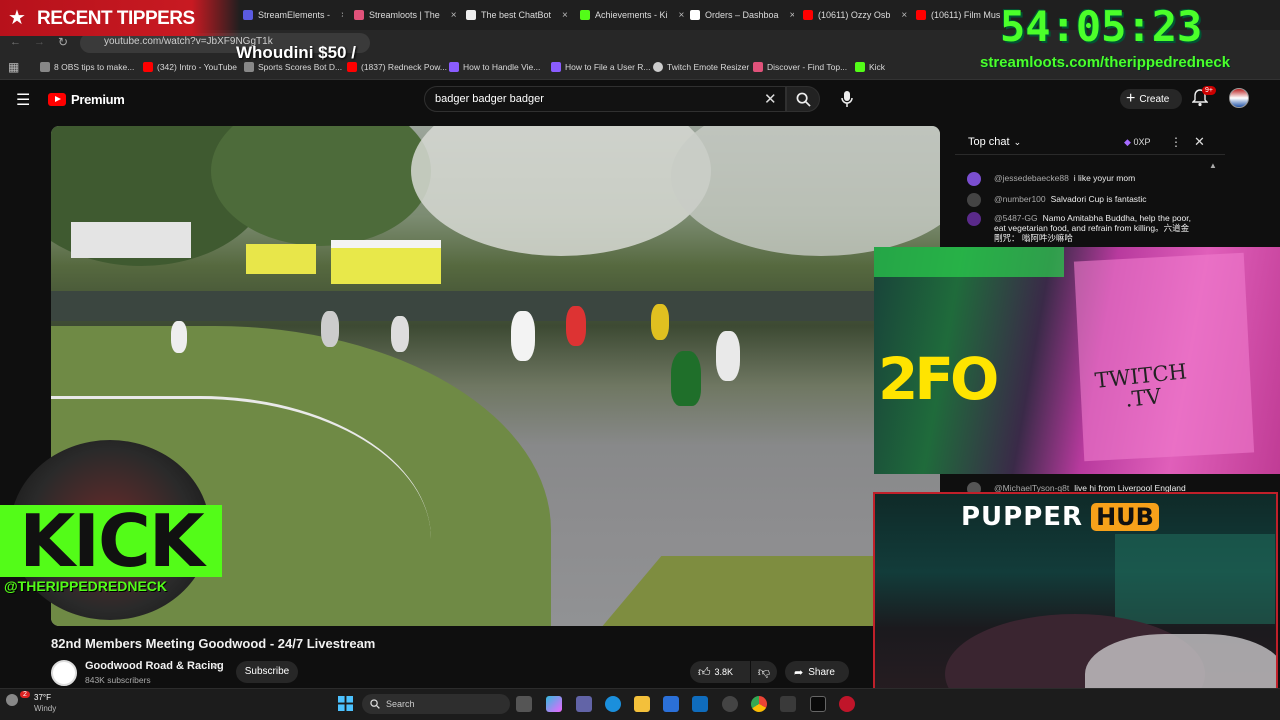 Image resolution: width=1280 pixels, height=720 pixels. What do you see at coordinates (1213, 165) in the screenshot?
I see `scroll-up-icon: ▲` at bounding box center [1213, 165].